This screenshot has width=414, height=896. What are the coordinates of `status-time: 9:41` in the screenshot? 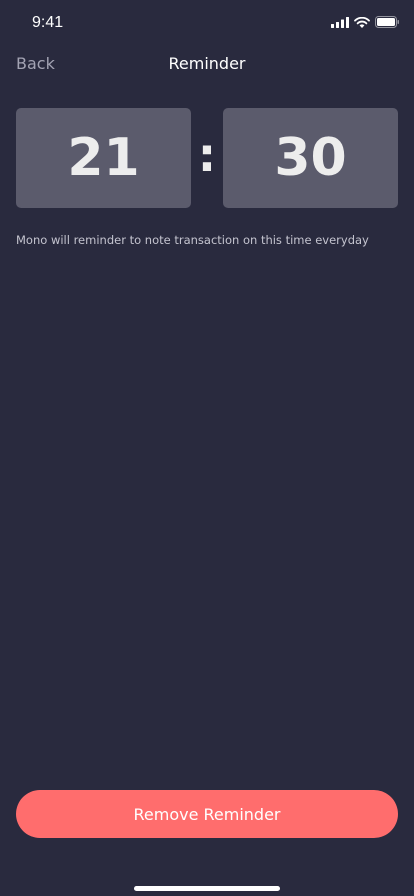 It's located at (48, 22).